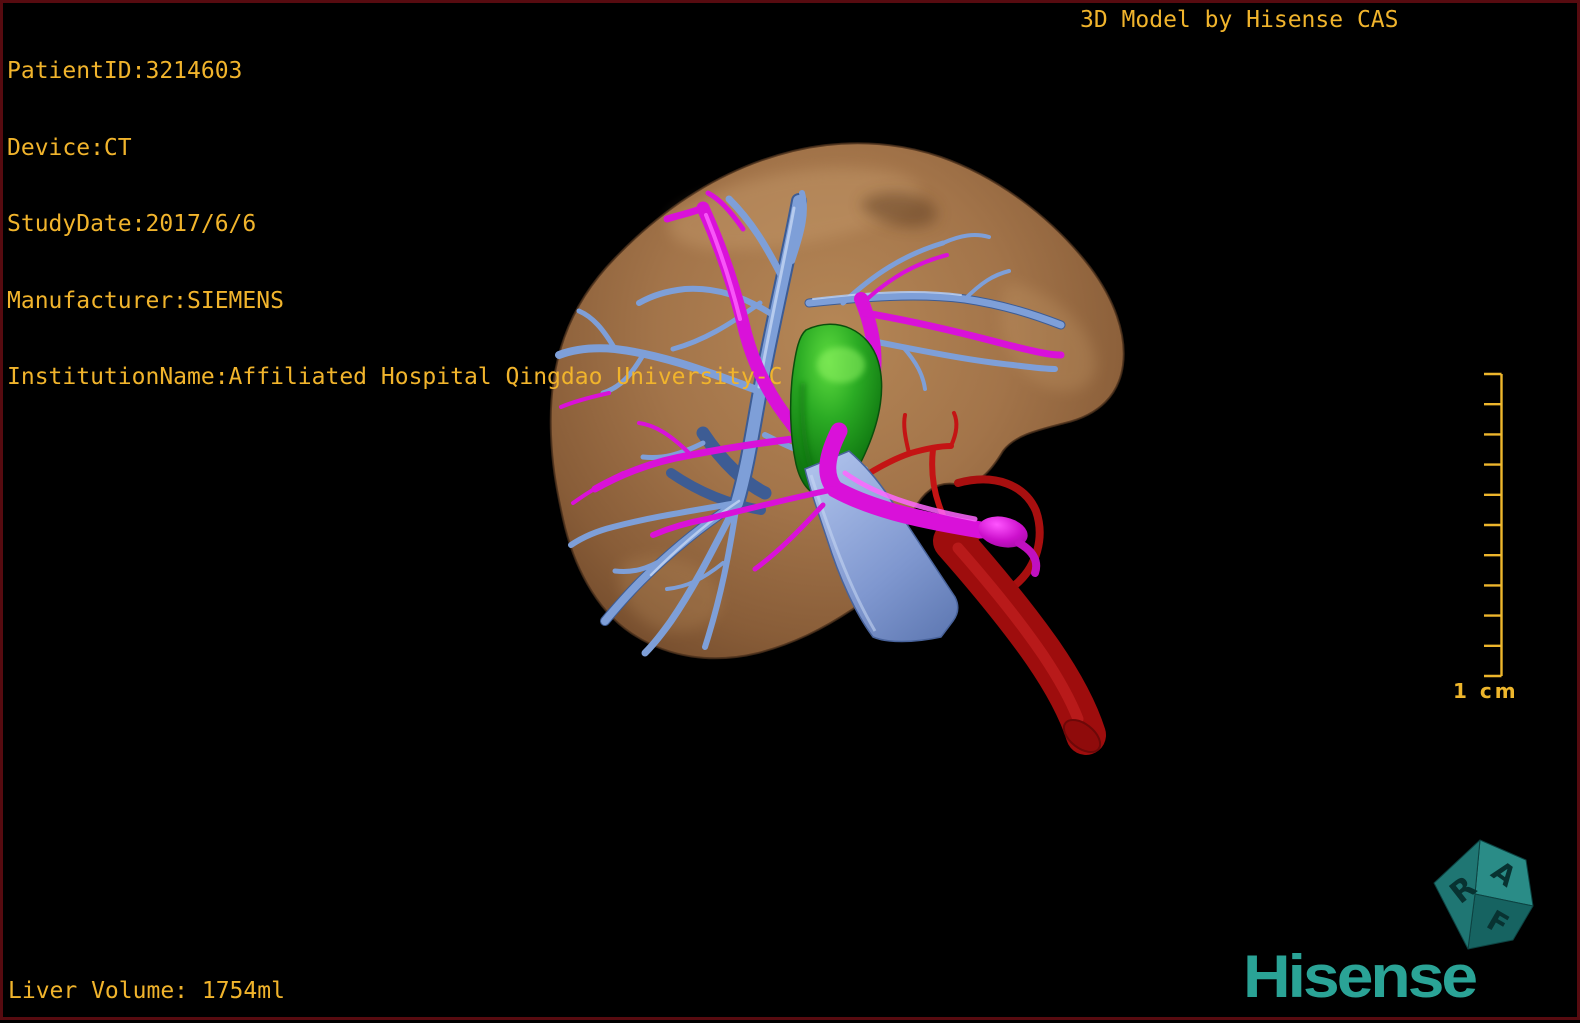  What do you see at coordinates (1486, 691) in the screenshot?
I see `scale-bar-label: 1 cm` at bounding box center [1486, 691].